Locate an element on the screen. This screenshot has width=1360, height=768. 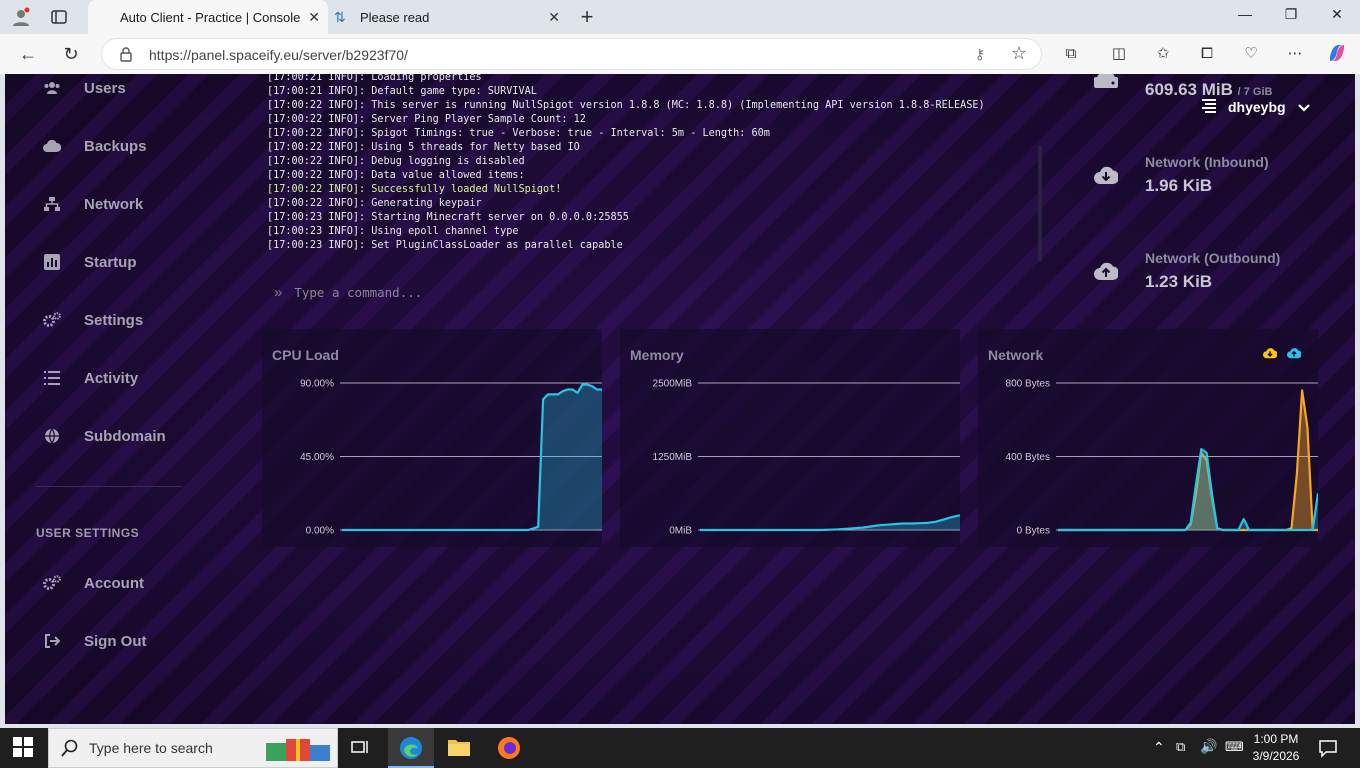
sidebar-item-label: Users is located at coordinates (105, 88).